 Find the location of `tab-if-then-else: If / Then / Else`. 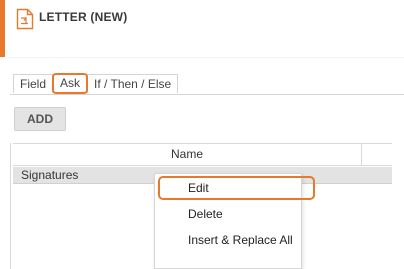

tab-if-then-else: If / Then / Else is located at coordinates (133, 83).